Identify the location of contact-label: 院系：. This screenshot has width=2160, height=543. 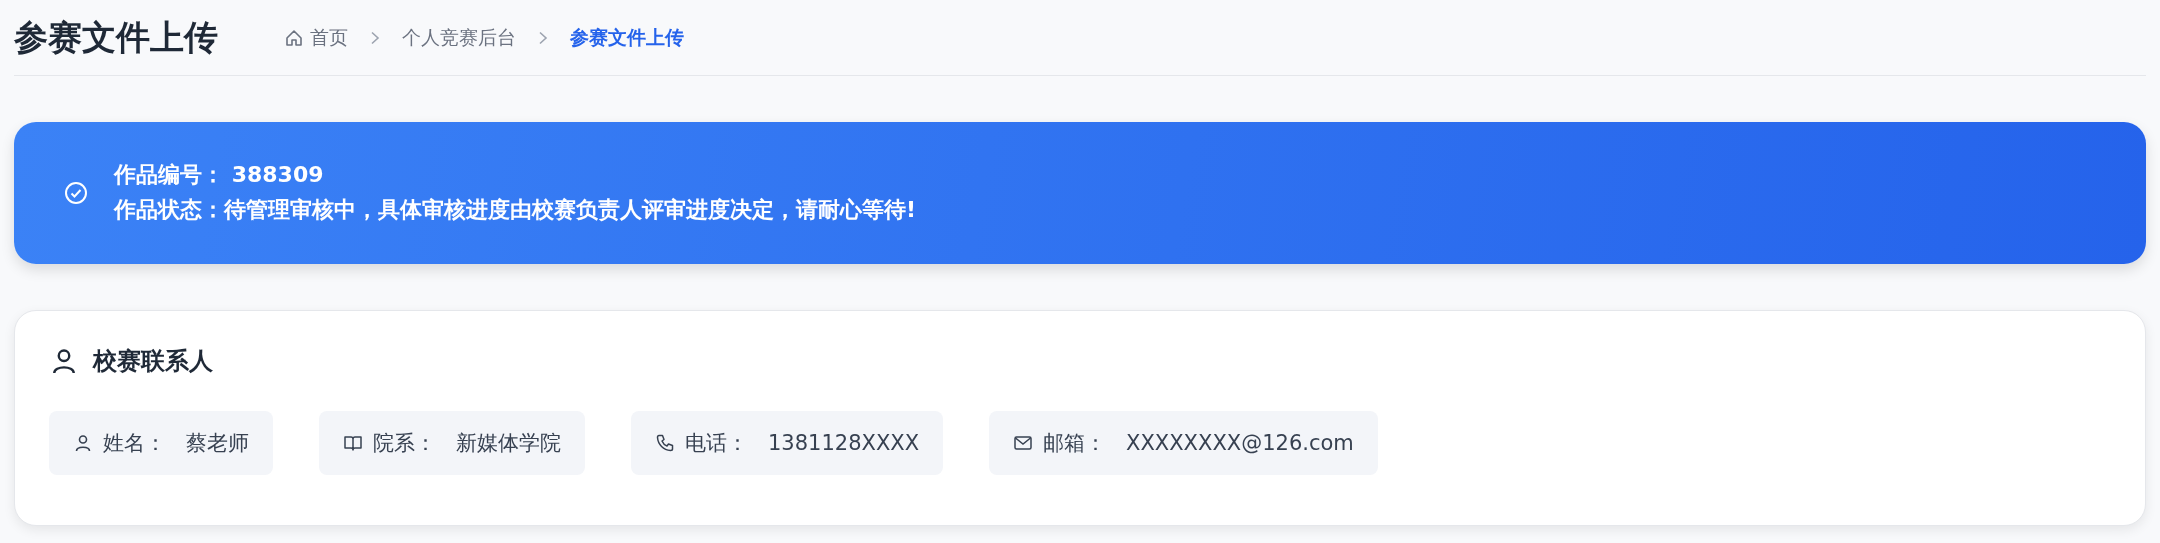
(404, 443).